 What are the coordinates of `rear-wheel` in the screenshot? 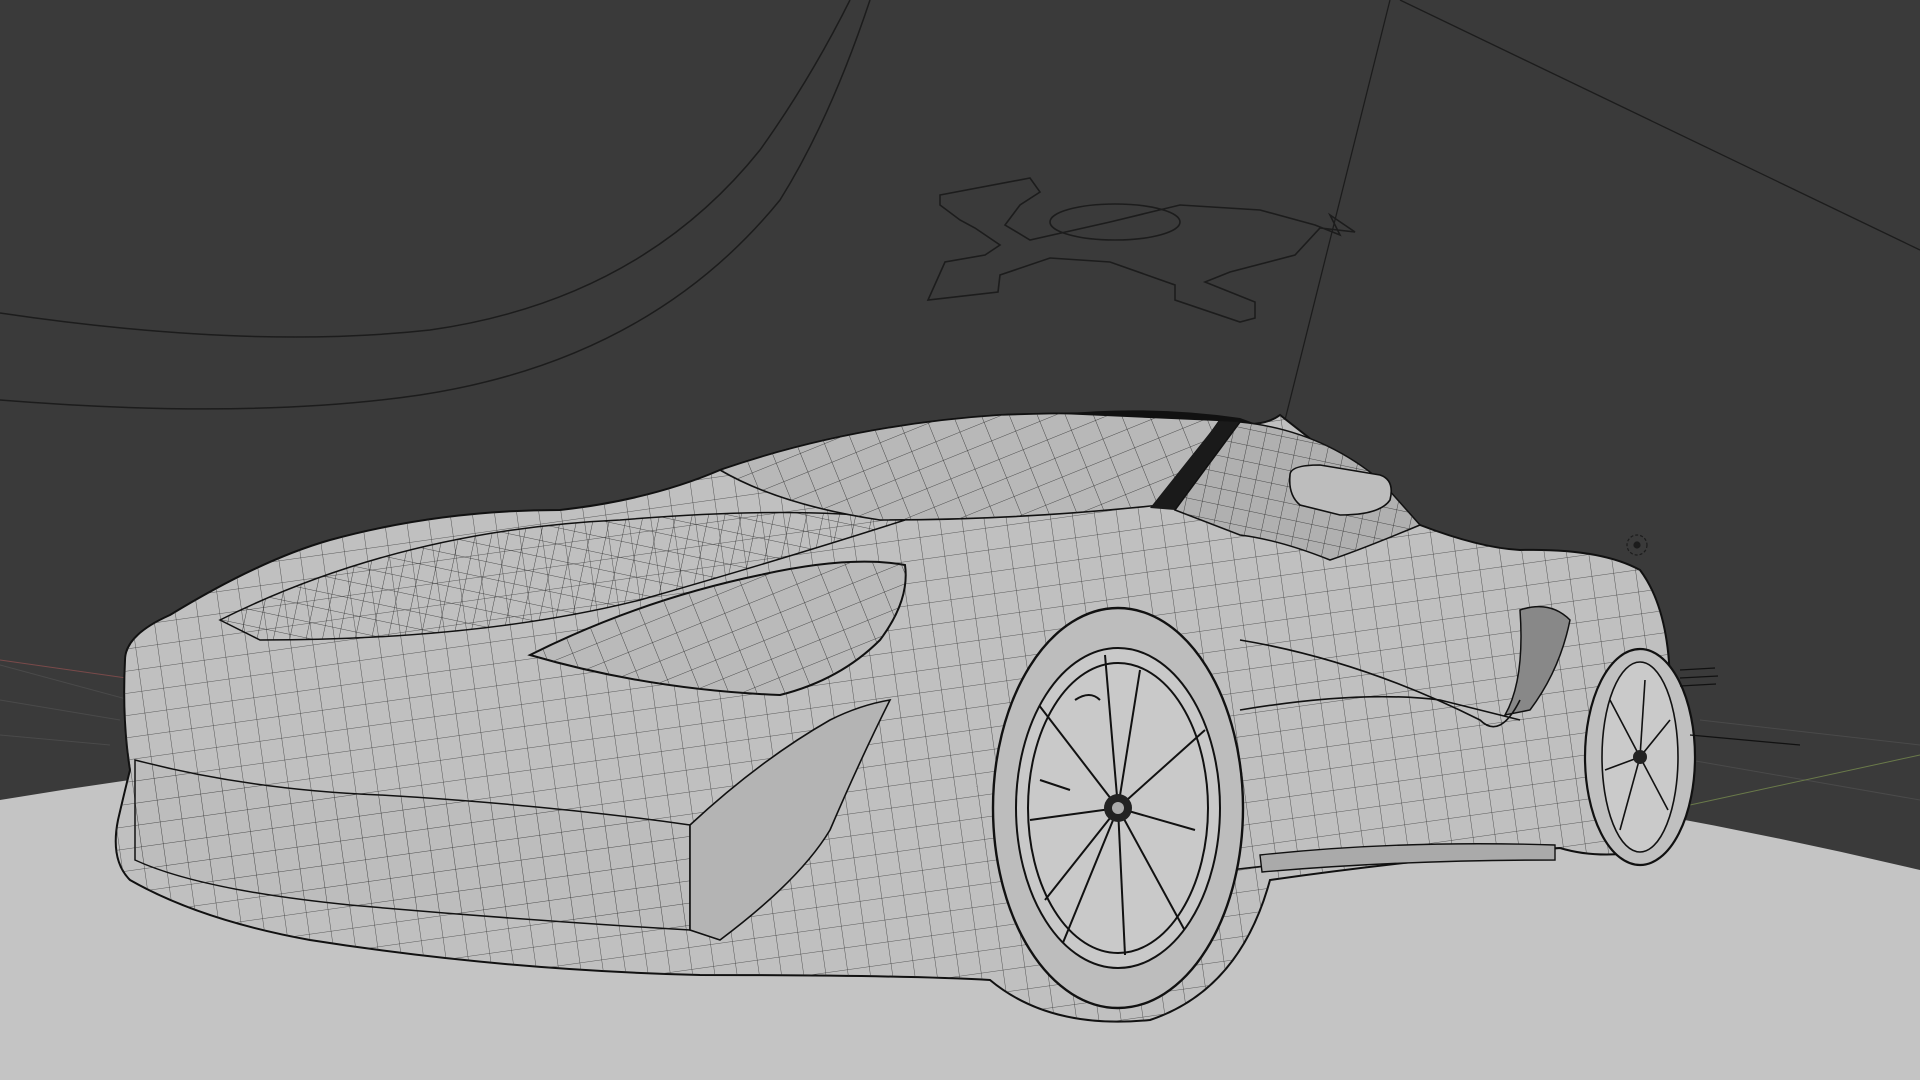 It's located at (1640, 757).